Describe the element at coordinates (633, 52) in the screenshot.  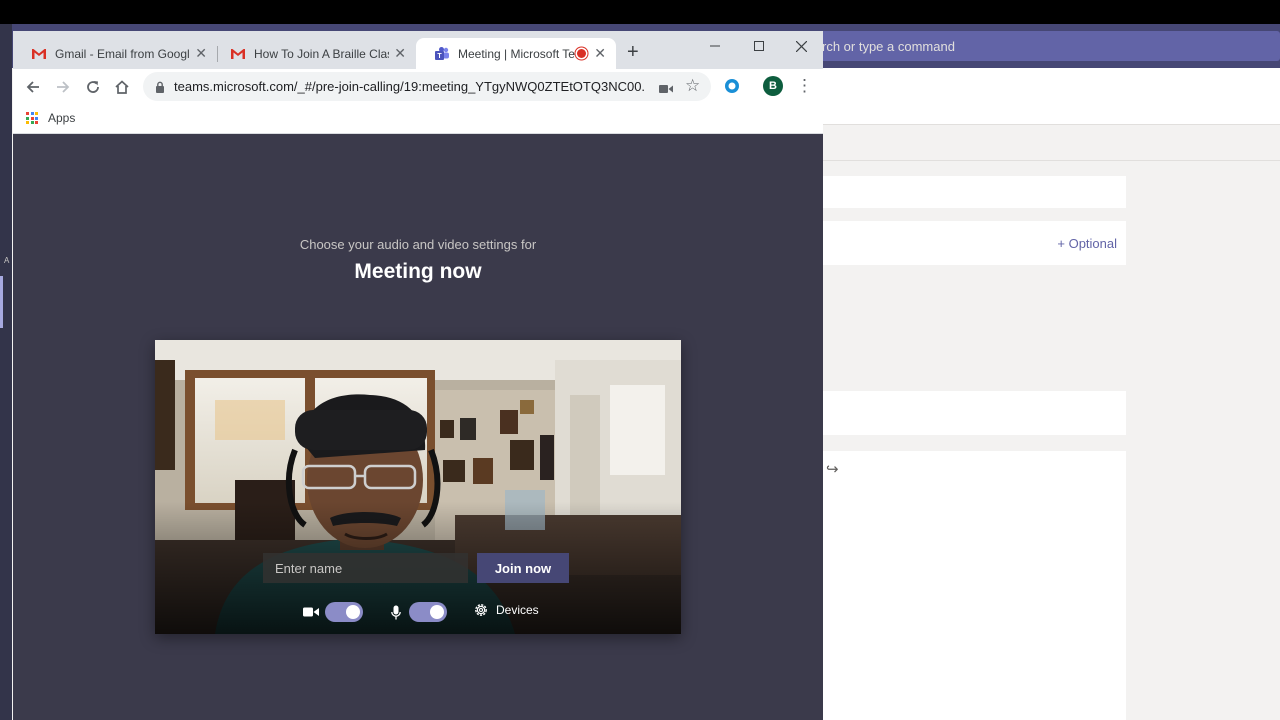
I see `new-tab-button: +` at that location.